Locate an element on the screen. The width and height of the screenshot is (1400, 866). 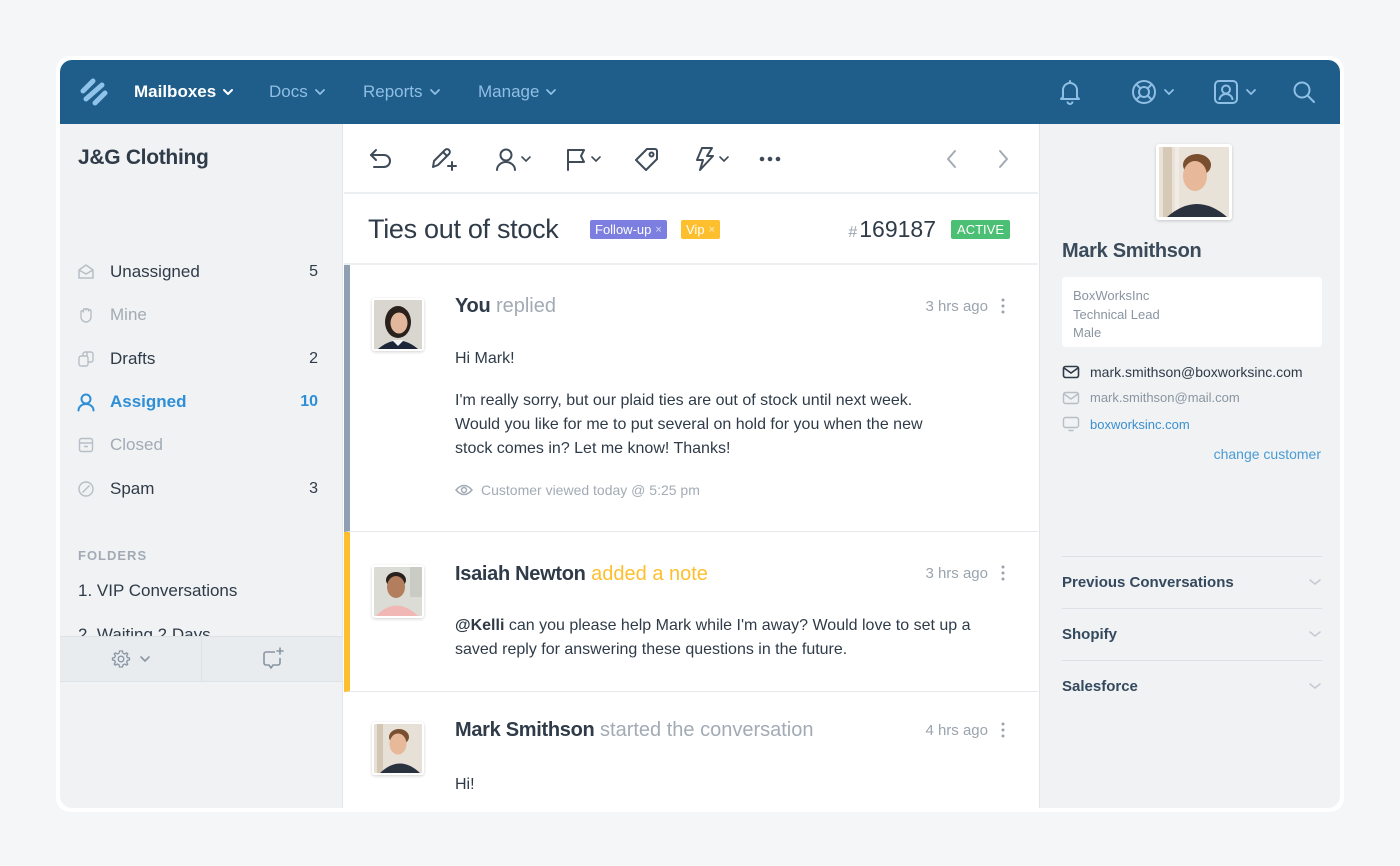
status-badge: ACTIVE is located at coordinates (980, 229).